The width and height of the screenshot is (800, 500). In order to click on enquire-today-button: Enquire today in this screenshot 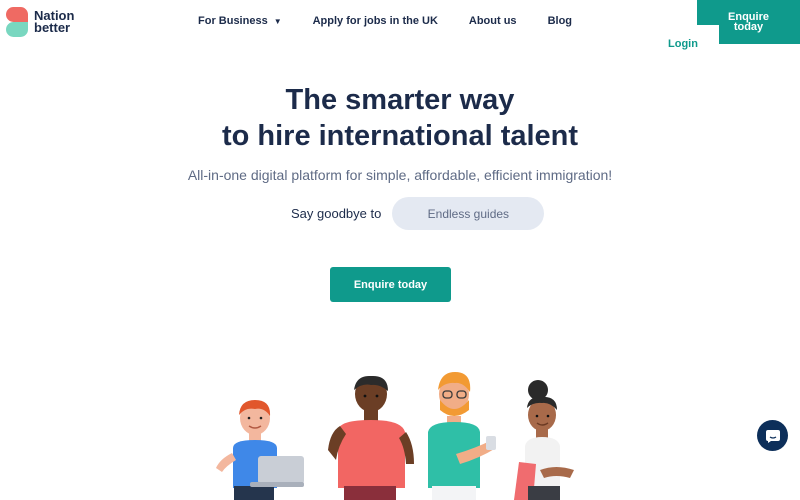, I will do `click(390, 284)`.